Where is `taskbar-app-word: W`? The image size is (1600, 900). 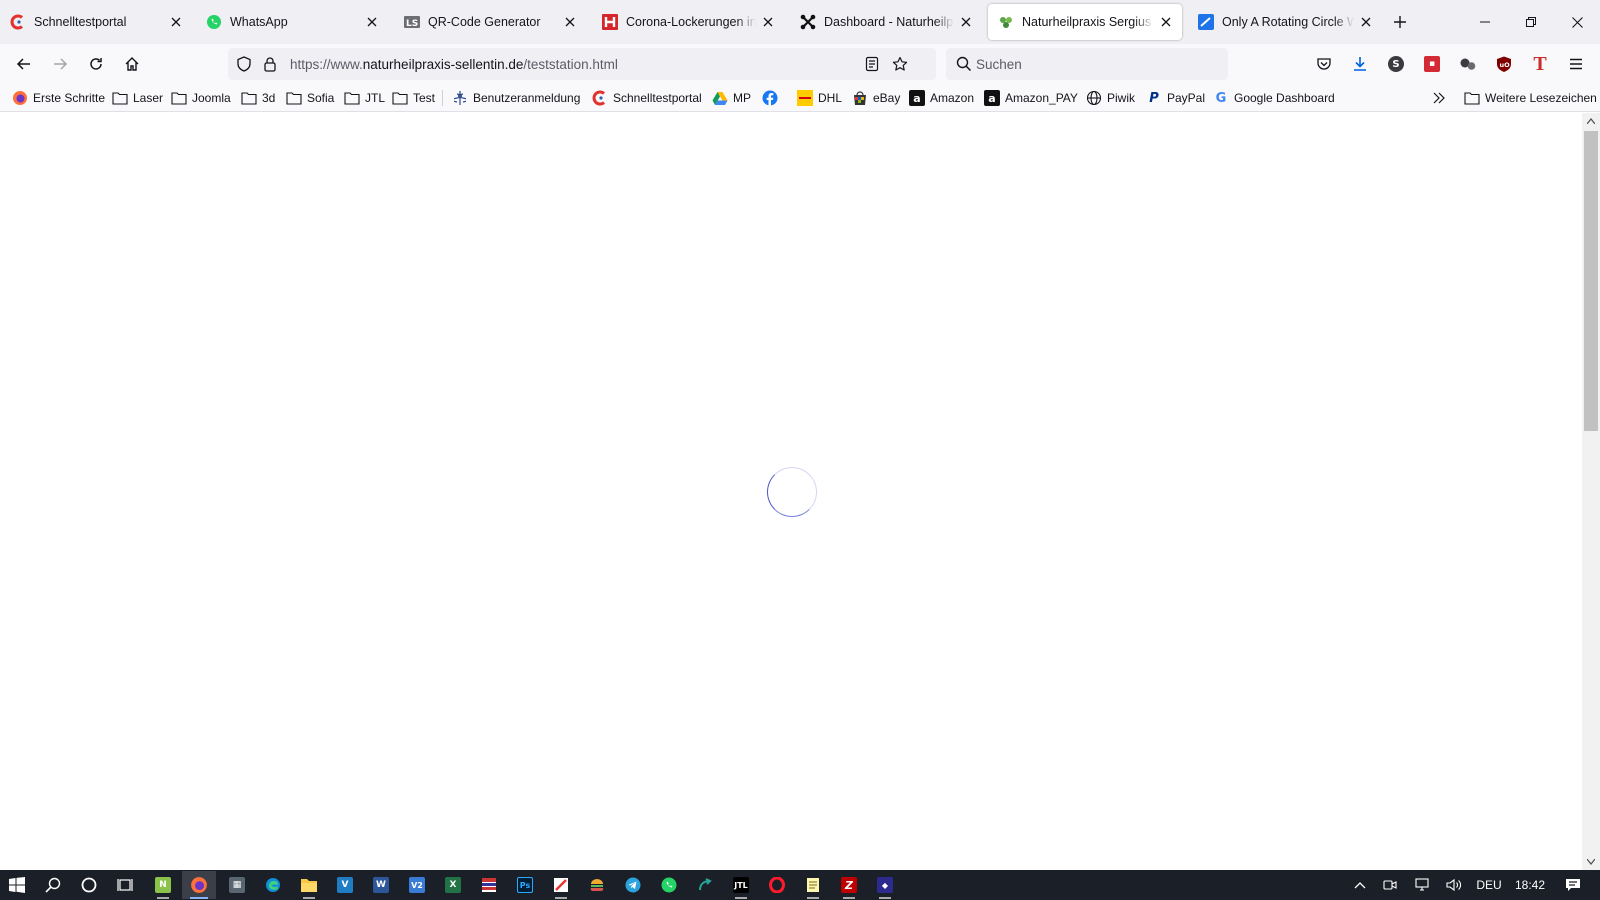 taskbar-app-word: W is located at coordinates (381, 885).